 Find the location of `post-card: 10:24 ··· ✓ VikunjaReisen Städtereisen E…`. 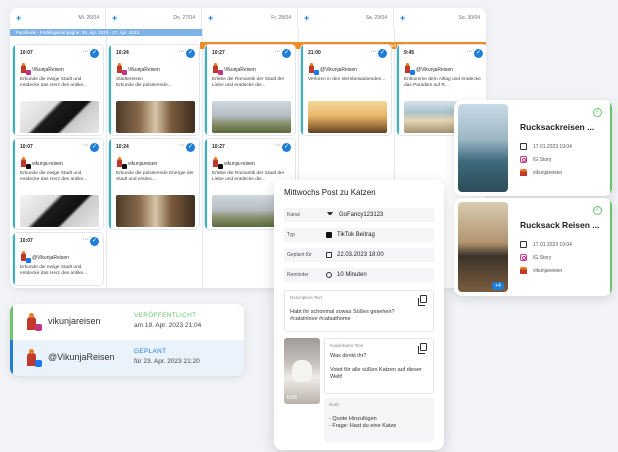

post-card: 10:24 ··· ✓ VikunjaReisen Städtereisen E… is located at coordinates (154, 90).